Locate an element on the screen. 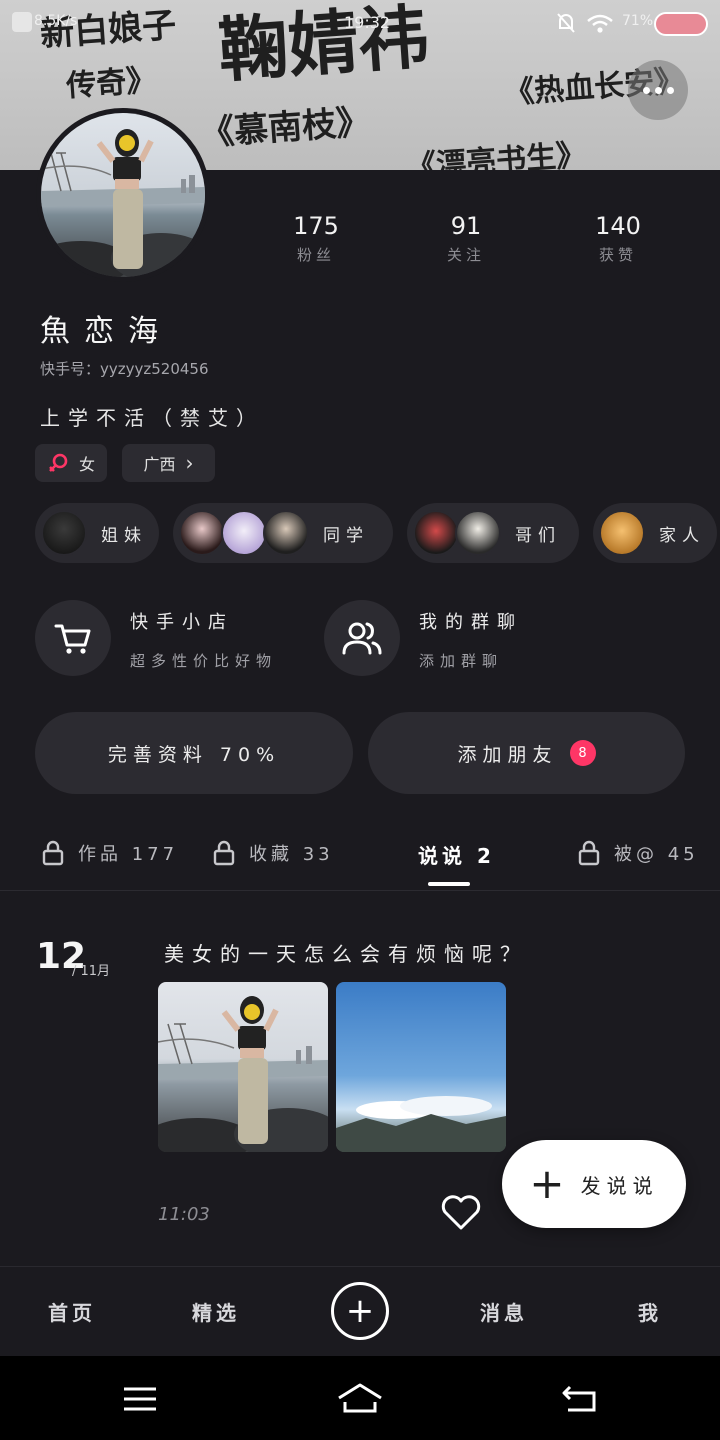  cart-icon is located at coordinates (72, 639).